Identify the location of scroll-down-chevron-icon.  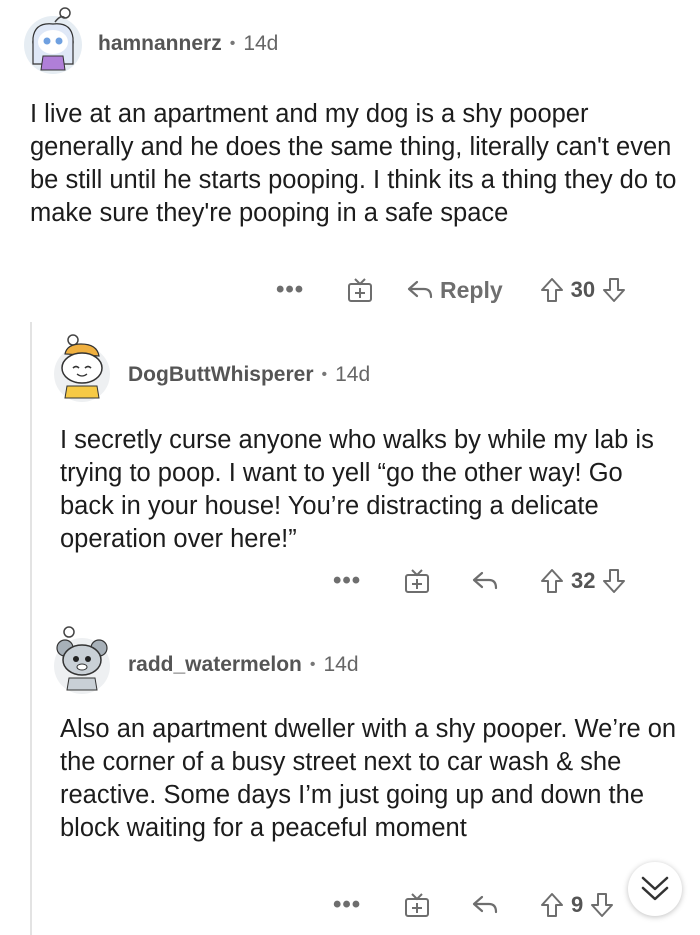
(655, 888).